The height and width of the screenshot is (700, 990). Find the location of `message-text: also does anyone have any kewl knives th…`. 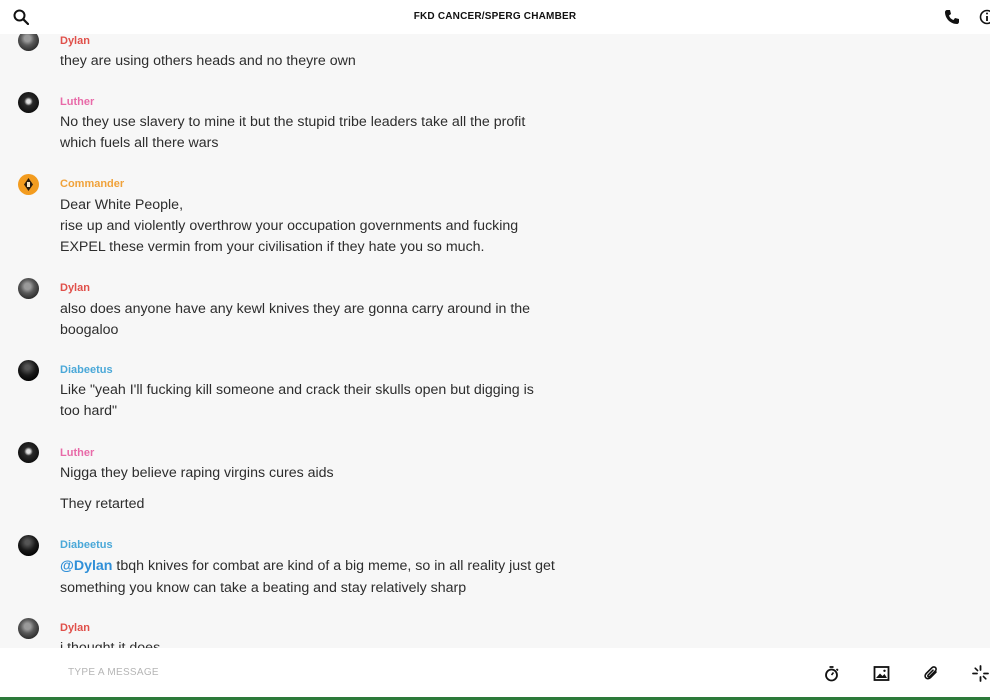

message-text: also does anyone have any kewl knives th… is located at coordinates (295, 309).